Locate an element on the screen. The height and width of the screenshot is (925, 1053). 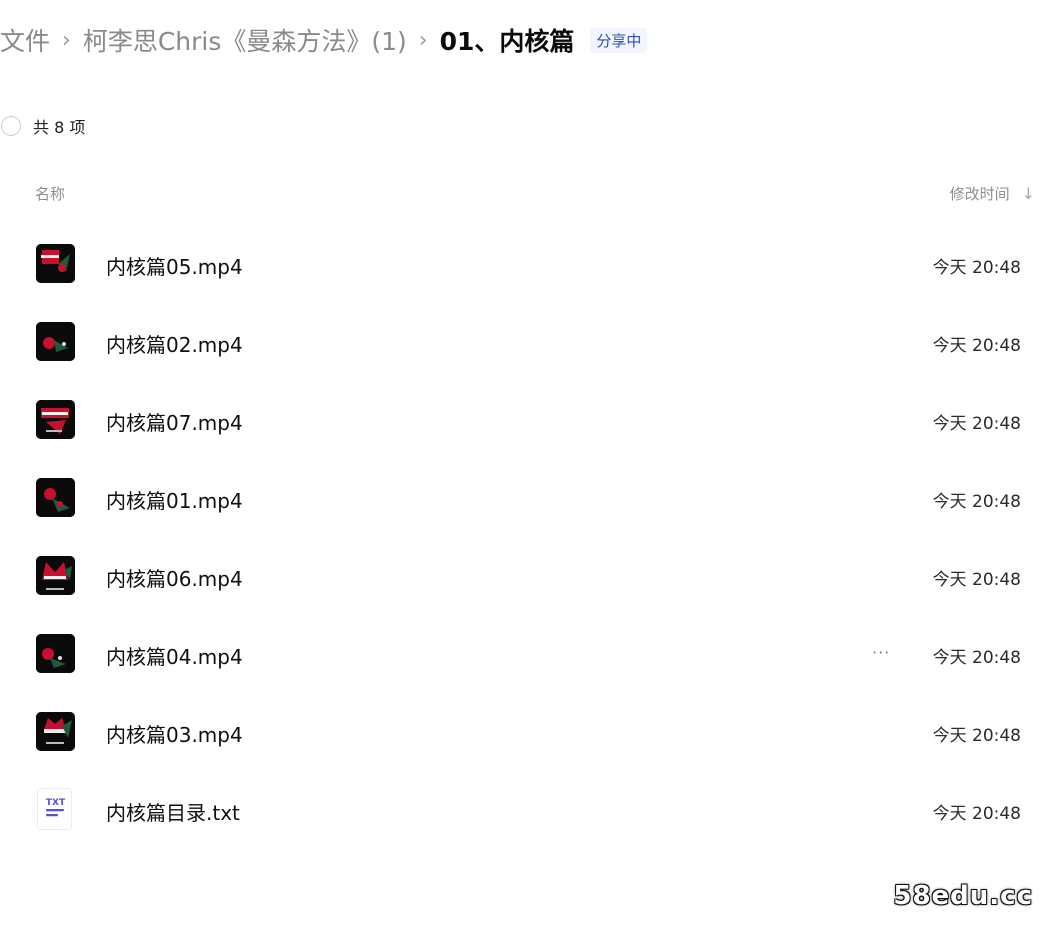
file-row: 内核篇04.mp4 ··· 今天 20:48 is located at coordinates (526, 654).